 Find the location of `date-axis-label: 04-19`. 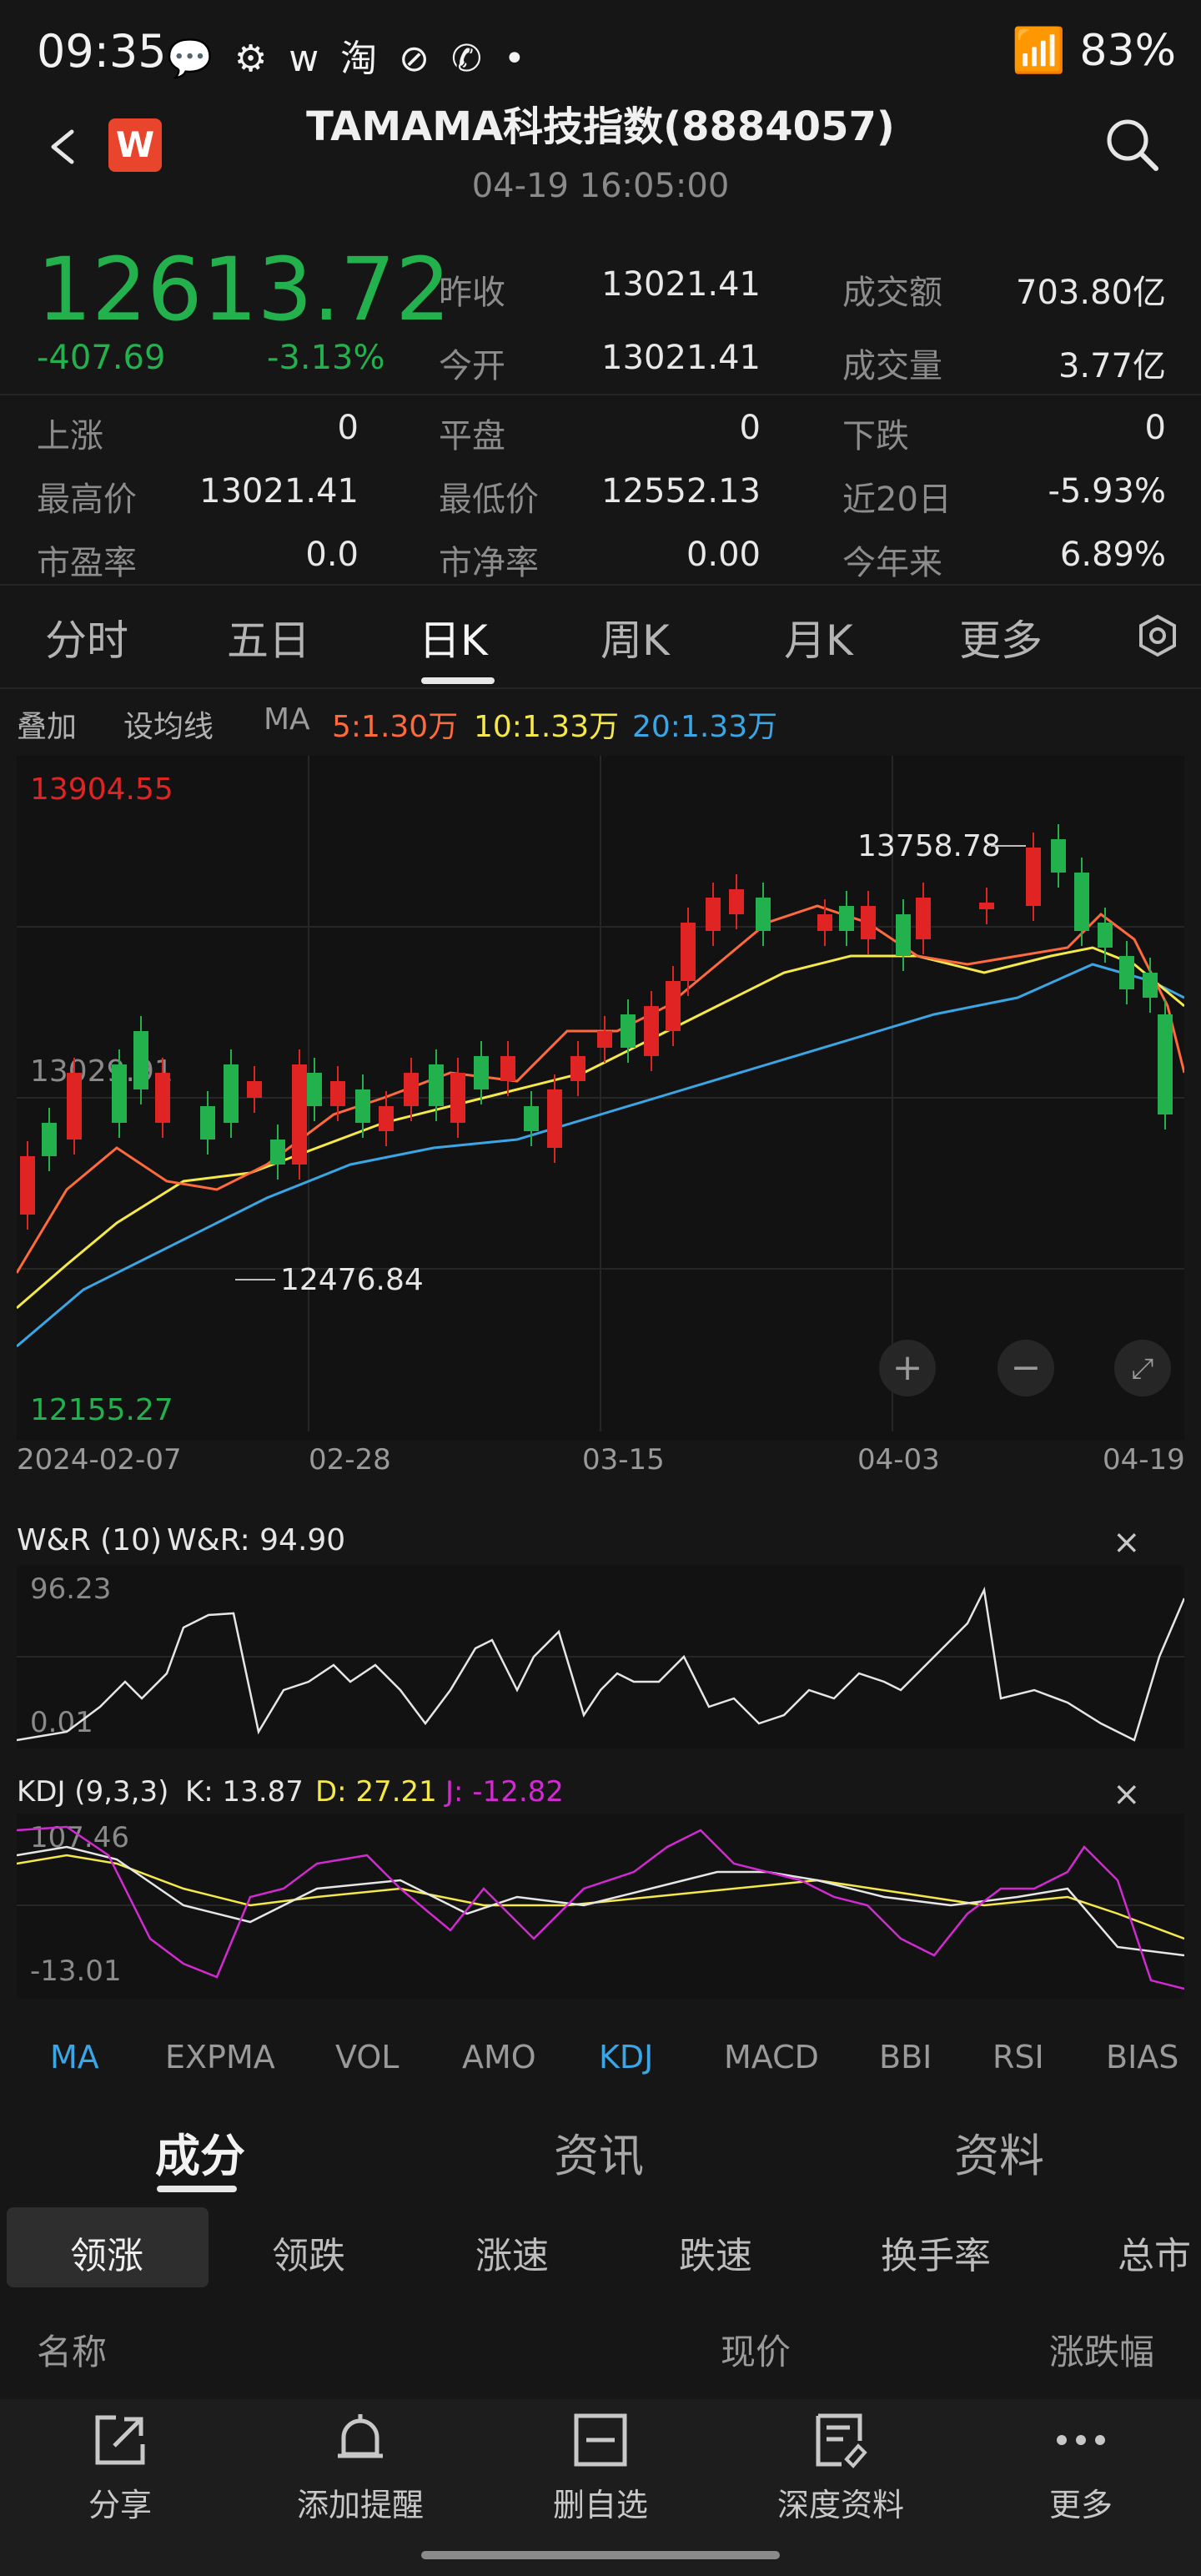

date-axis-label: 04-19 is located at coordinates (1144, 1460).